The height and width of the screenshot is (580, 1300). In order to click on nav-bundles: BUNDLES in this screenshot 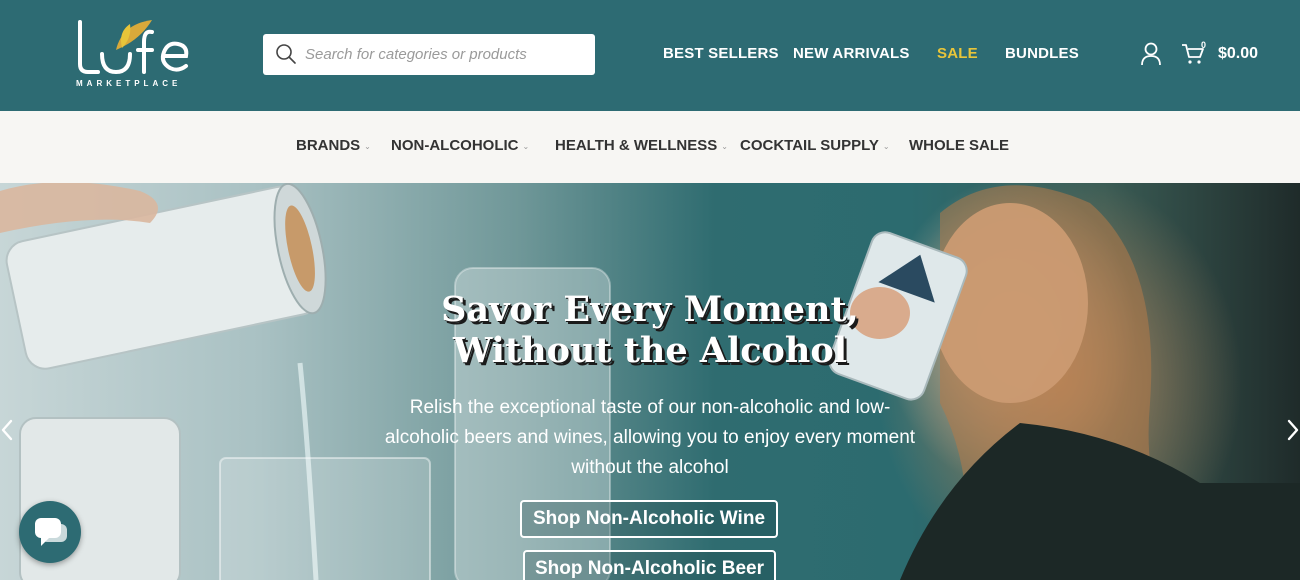, I will do `click(1042, 55)`.